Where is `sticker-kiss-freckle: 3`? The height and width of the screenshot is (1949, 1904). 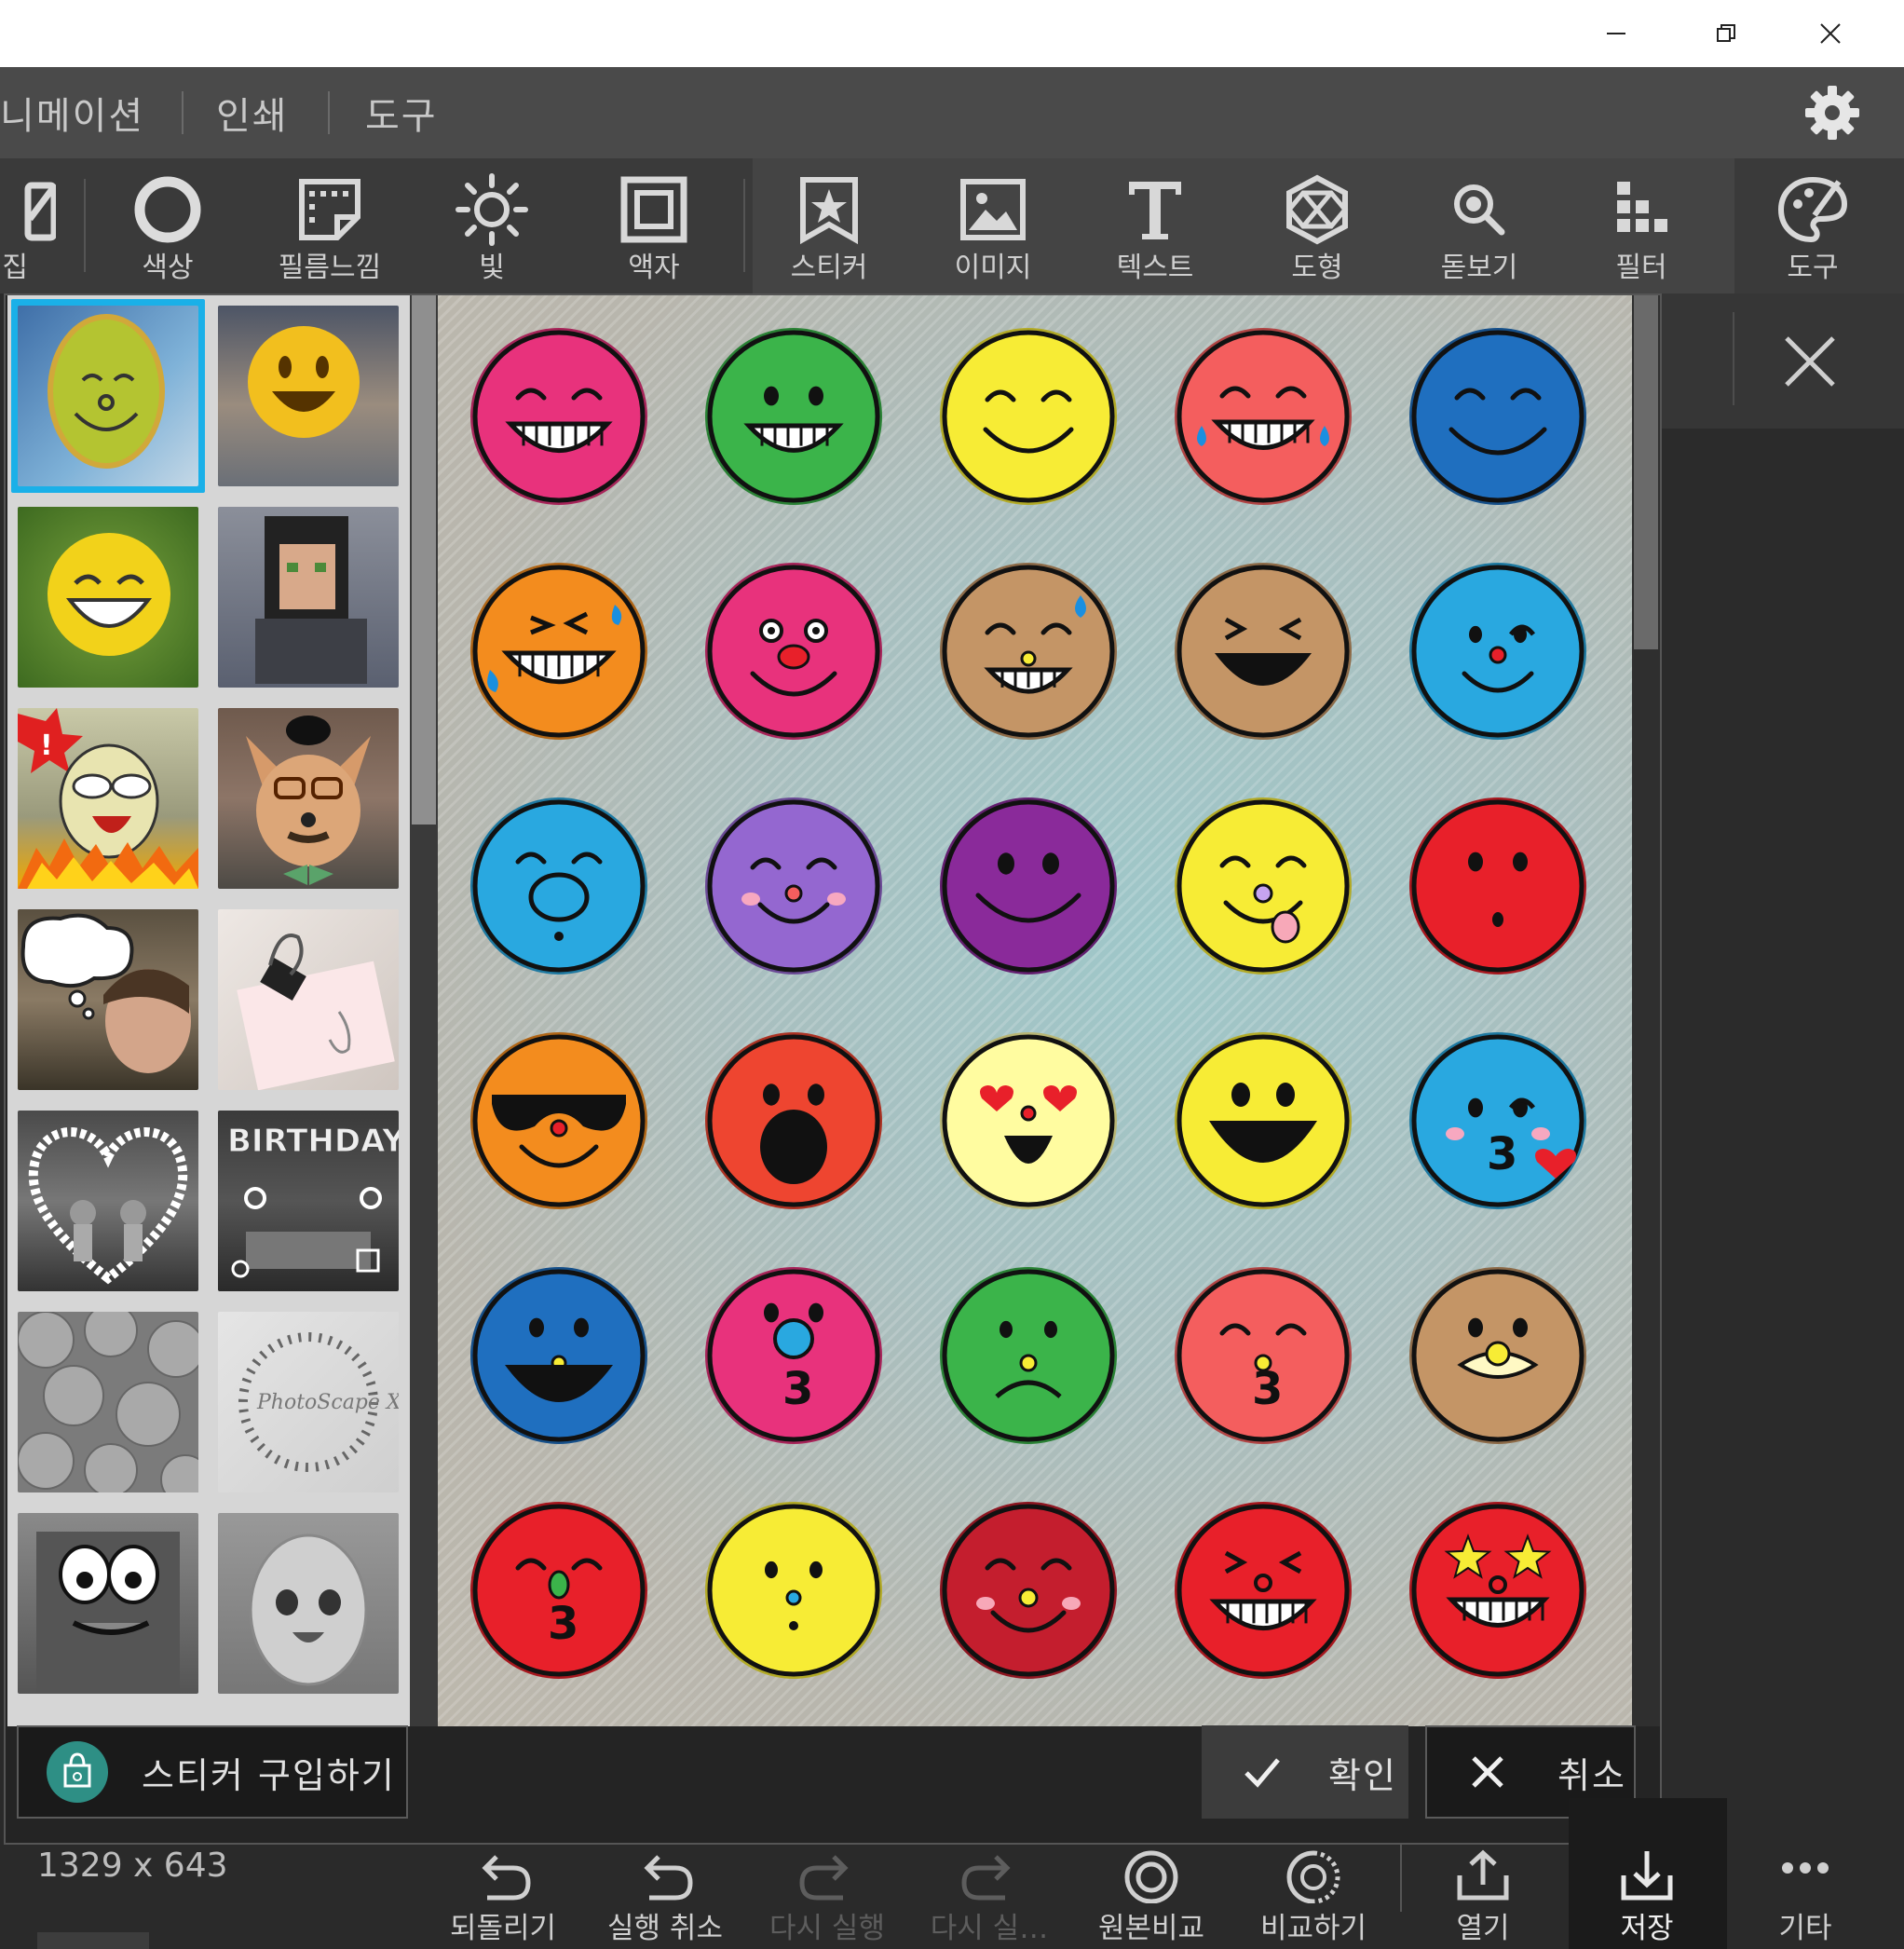 sticker-kiss-freckle: 3 is located at coordinates (1263, 1355).